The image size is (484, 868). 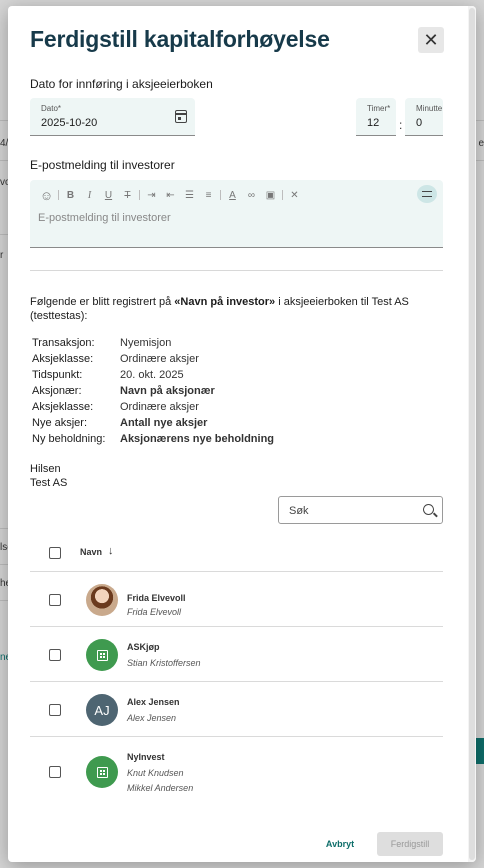 I want to click on table-row: Frida Elvevoll Frida Elvevoll, so click(x=236, y=599).